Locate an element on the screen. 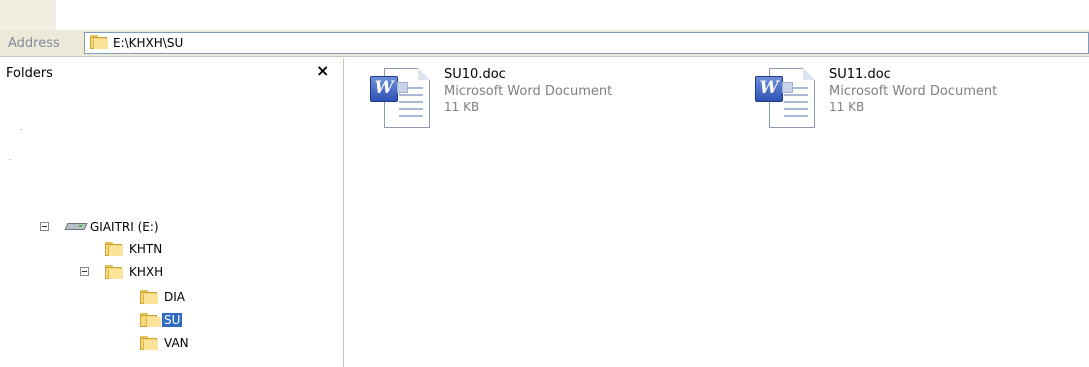 This screenshot has width=1089, height=367. toolbar-strip is located at coordinates (28, 15).